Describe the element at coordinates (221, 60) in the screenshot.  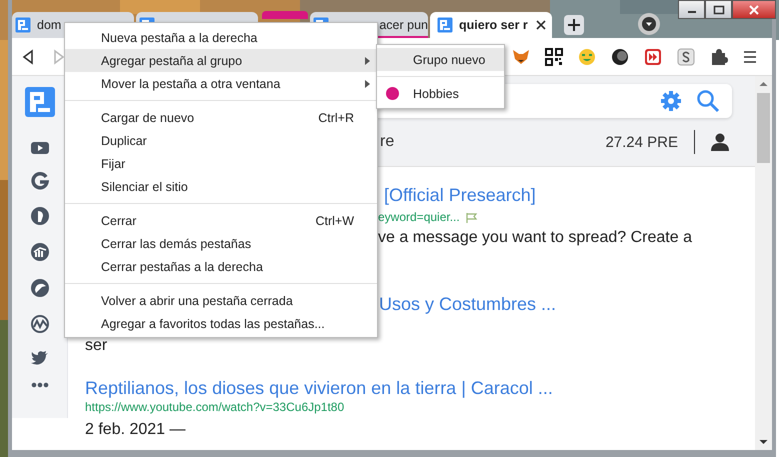
I see `menu-item: Agregar pestaña al grupo` at that location.